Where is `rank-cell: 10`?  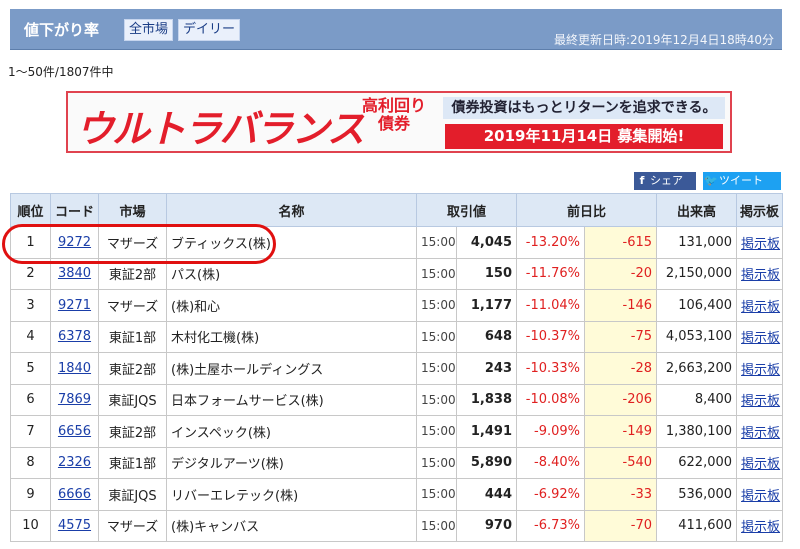
rank-cell: 10 is located at coordinates (30, 525).